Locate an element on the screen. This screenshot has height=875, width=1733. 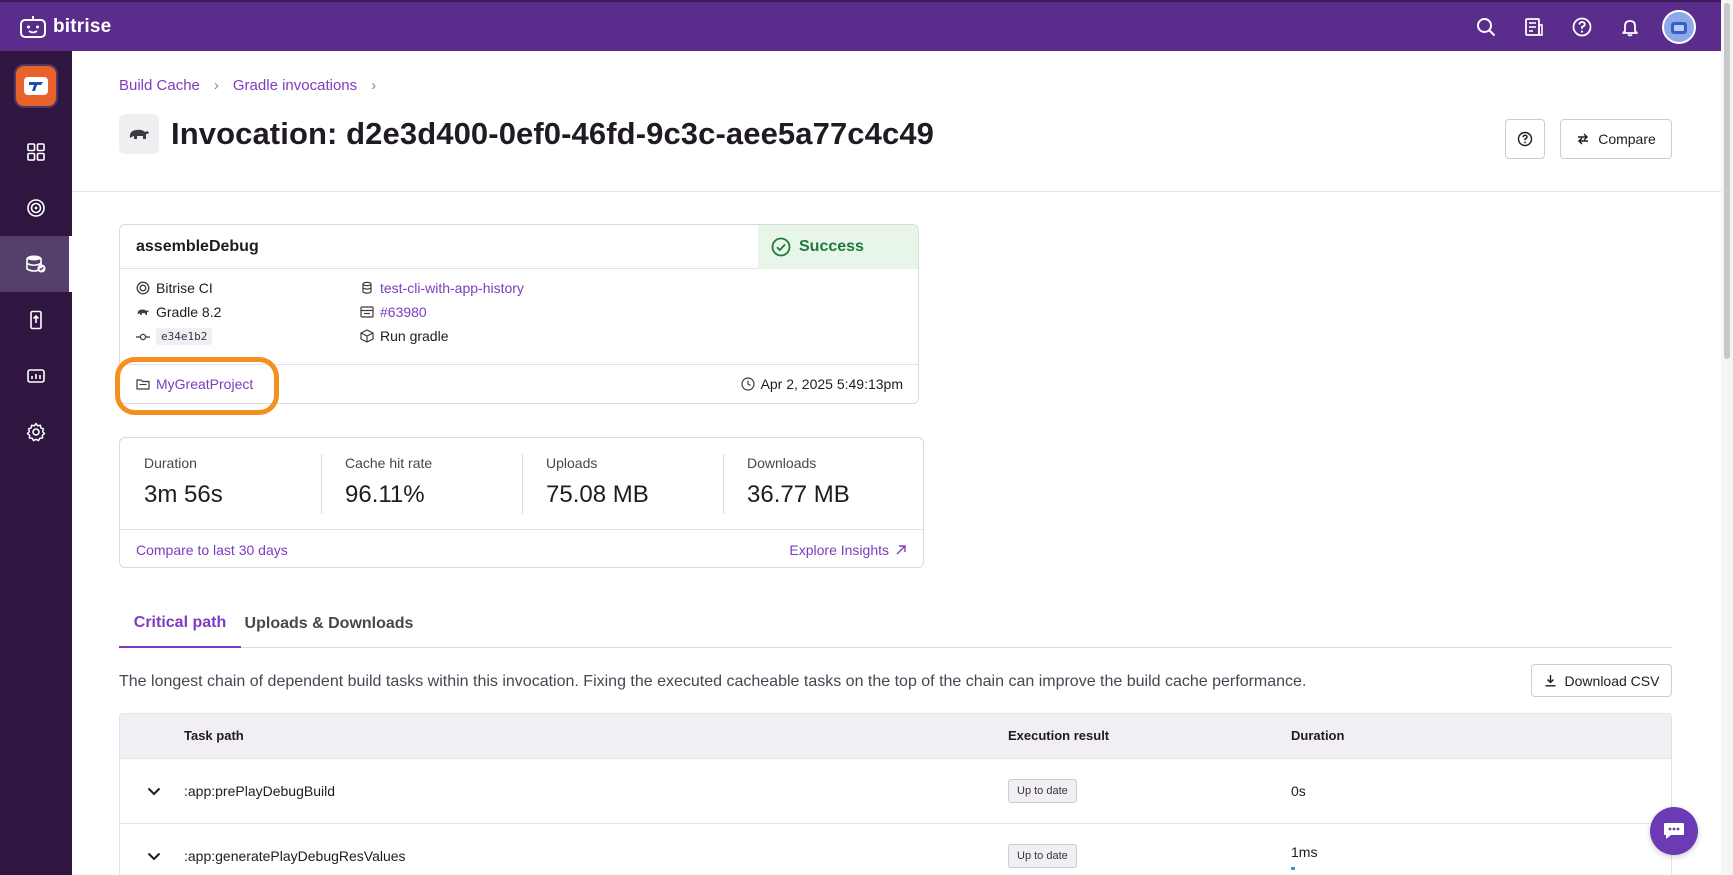
chat-icon is located at coordinates (1674, 831).